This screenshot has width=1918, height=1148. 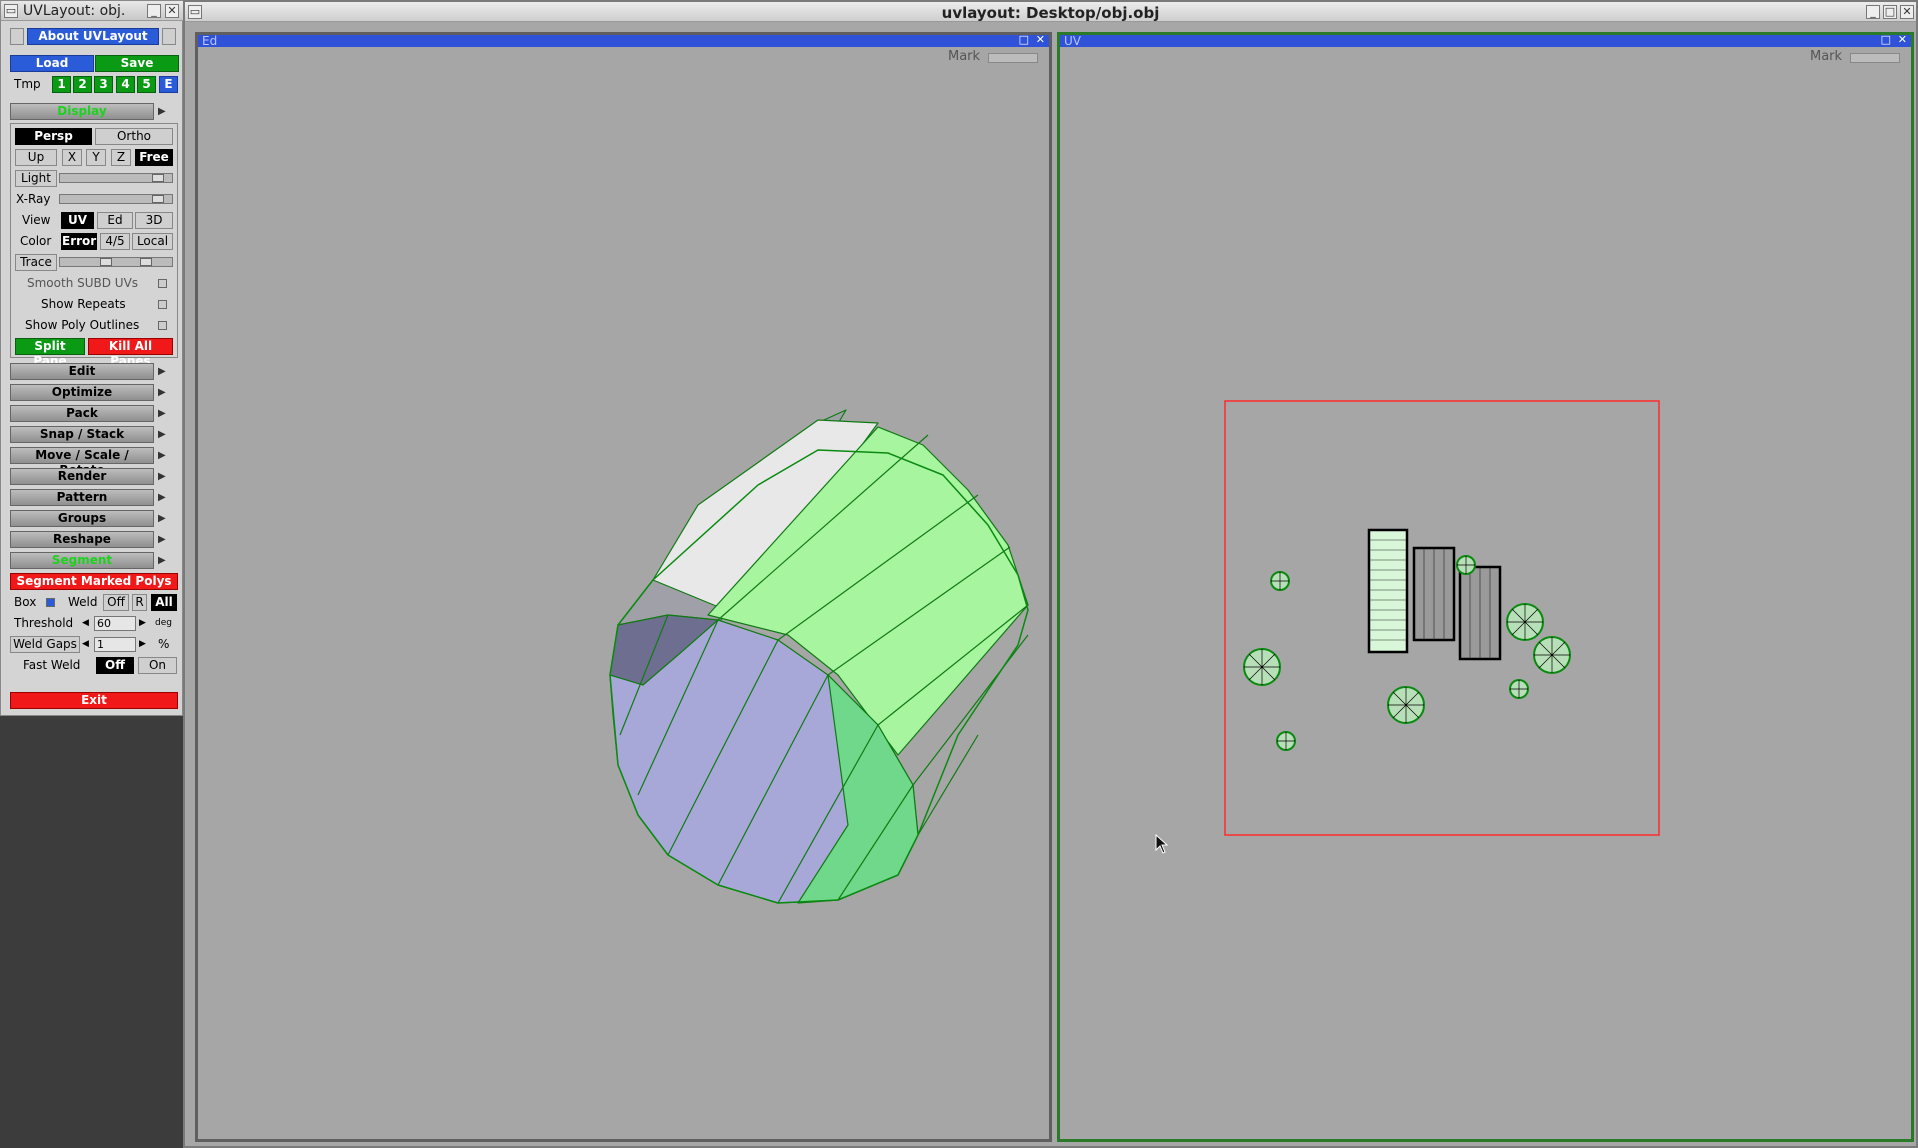 What do you see at coordinates (152, 241) in the screenshot?
I see `color-local-button: Local` at bounding box center [152, 241].